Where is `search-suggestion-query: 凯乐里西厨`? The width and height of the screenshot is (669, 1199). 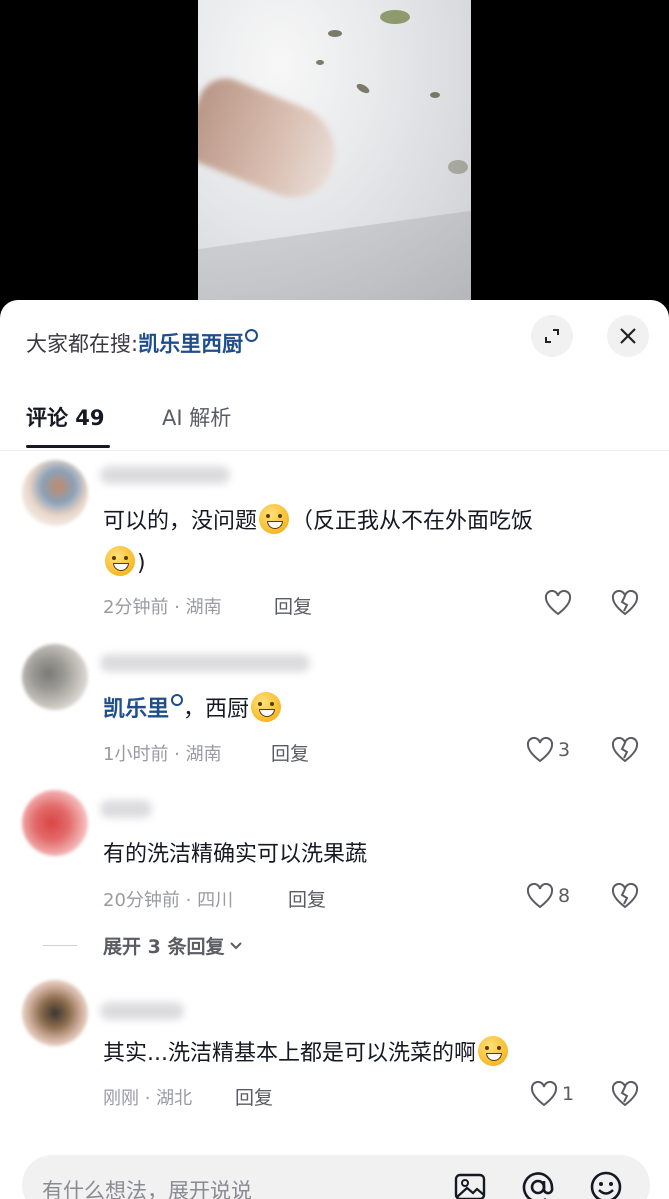
search-suggestion-query: 凯乐里西厨 is located at coordinates (190, 344).